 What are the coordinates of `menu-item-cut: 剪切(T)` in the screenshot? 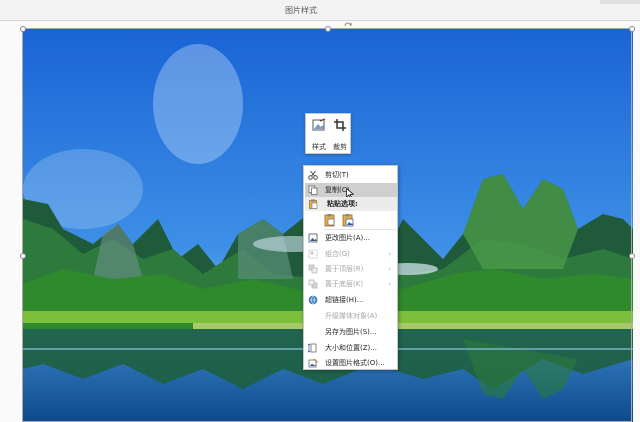 It's located at (351, 175).